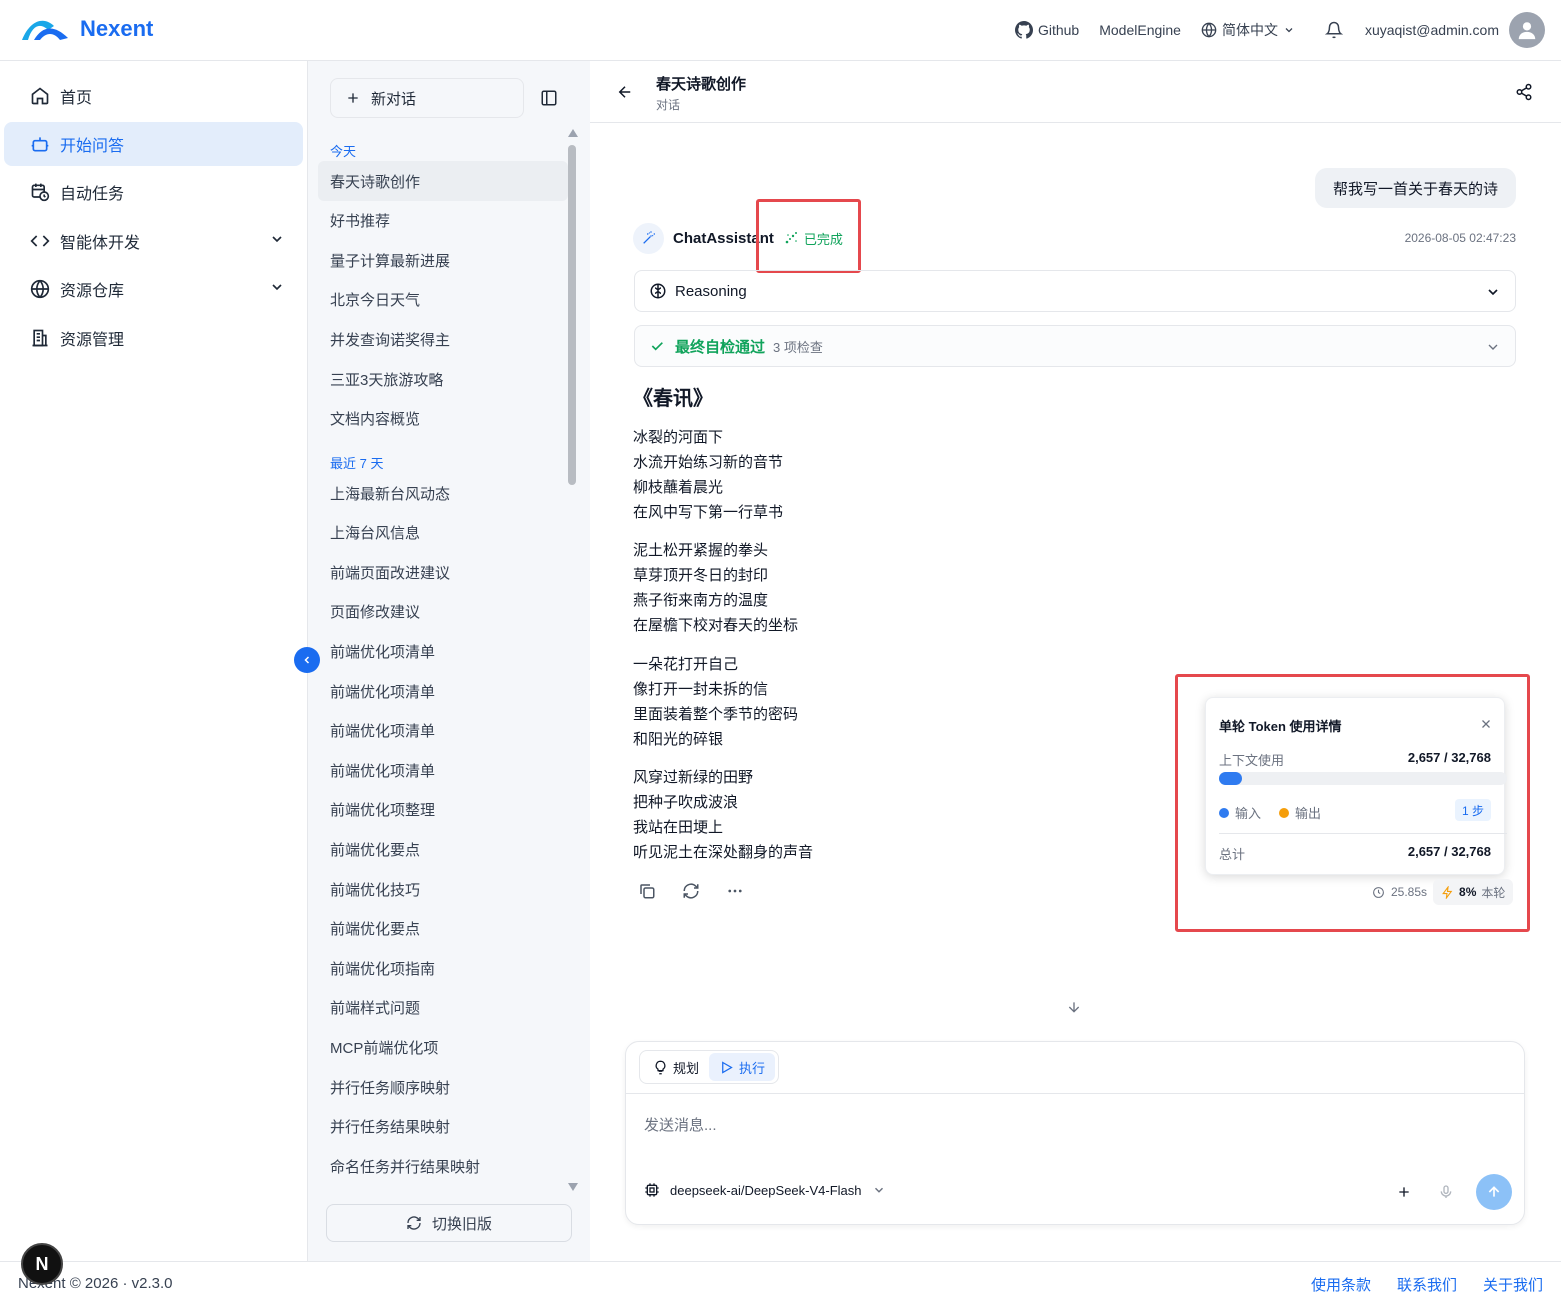  Describe the element at coordinates (443, 1008) in the screenshot. I see `conversation-item: 前端样式问题` at that location.